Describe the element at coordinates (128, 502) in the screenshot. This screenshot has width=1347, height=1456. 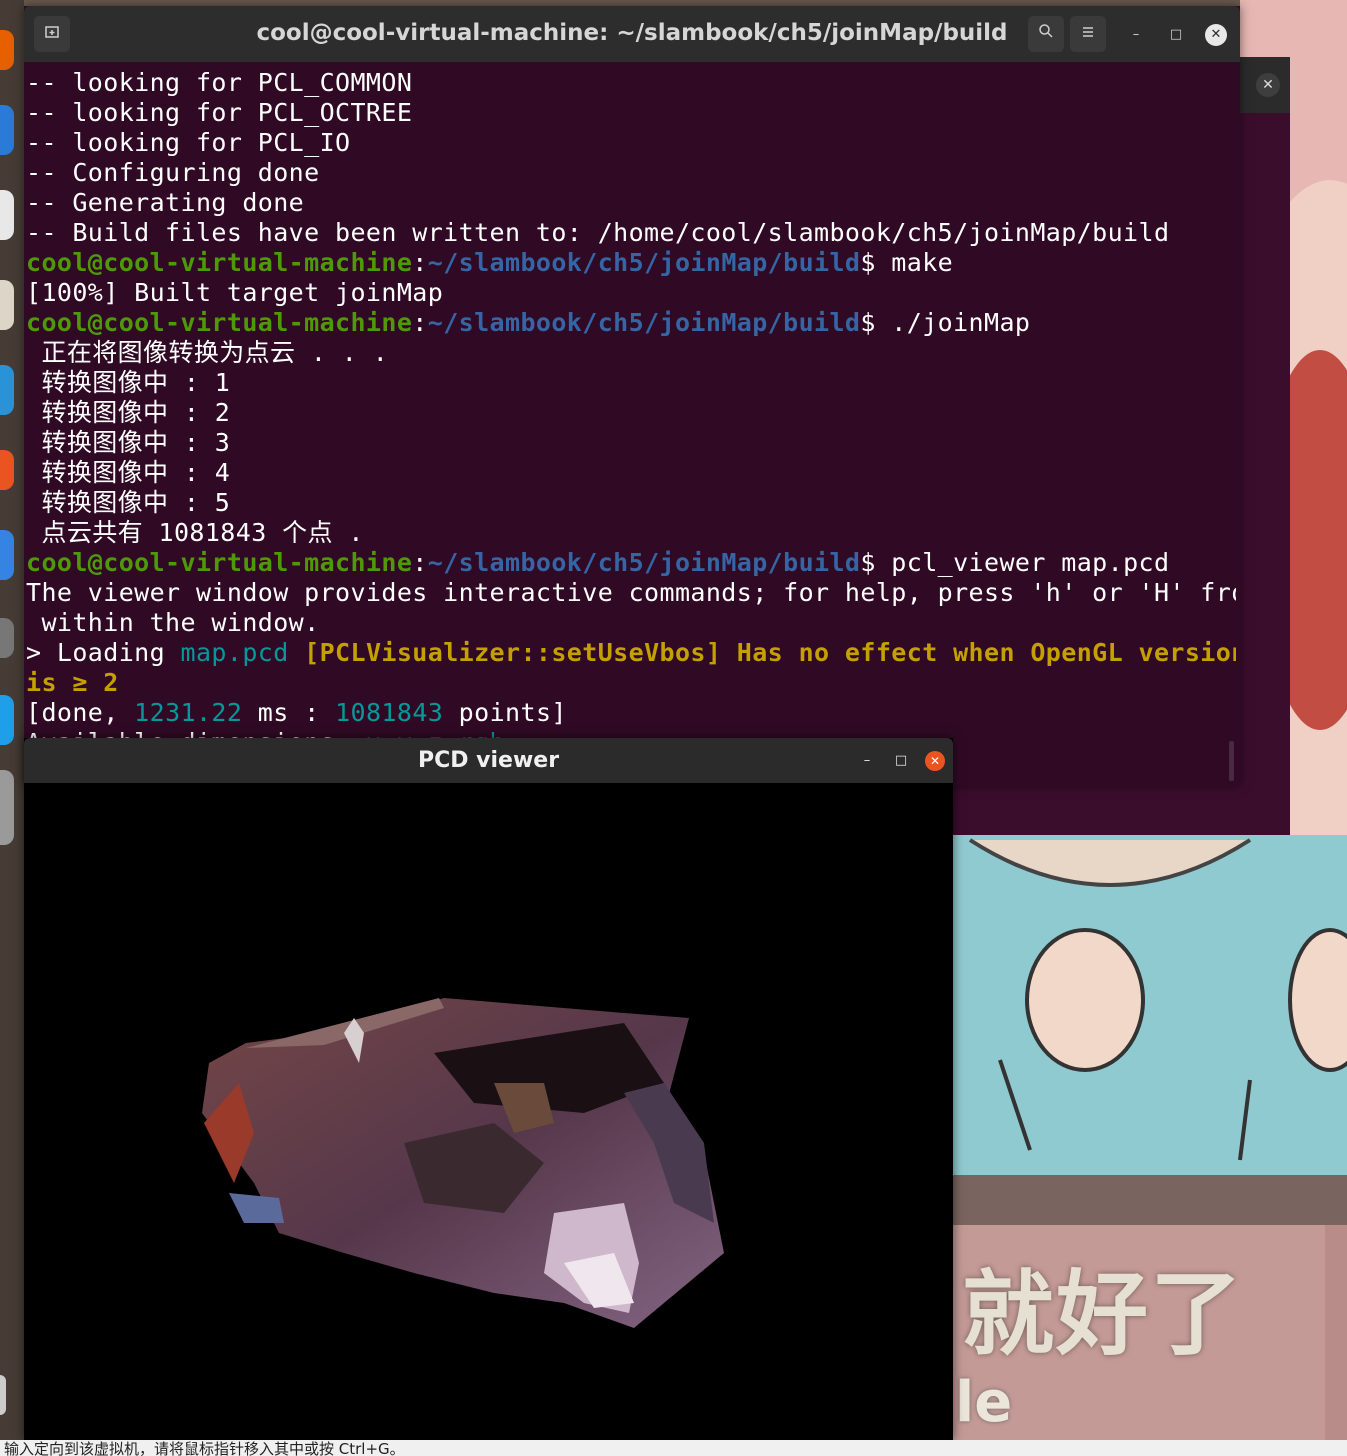
I see `terminal-line: 转换图像中 : 5` at that location.